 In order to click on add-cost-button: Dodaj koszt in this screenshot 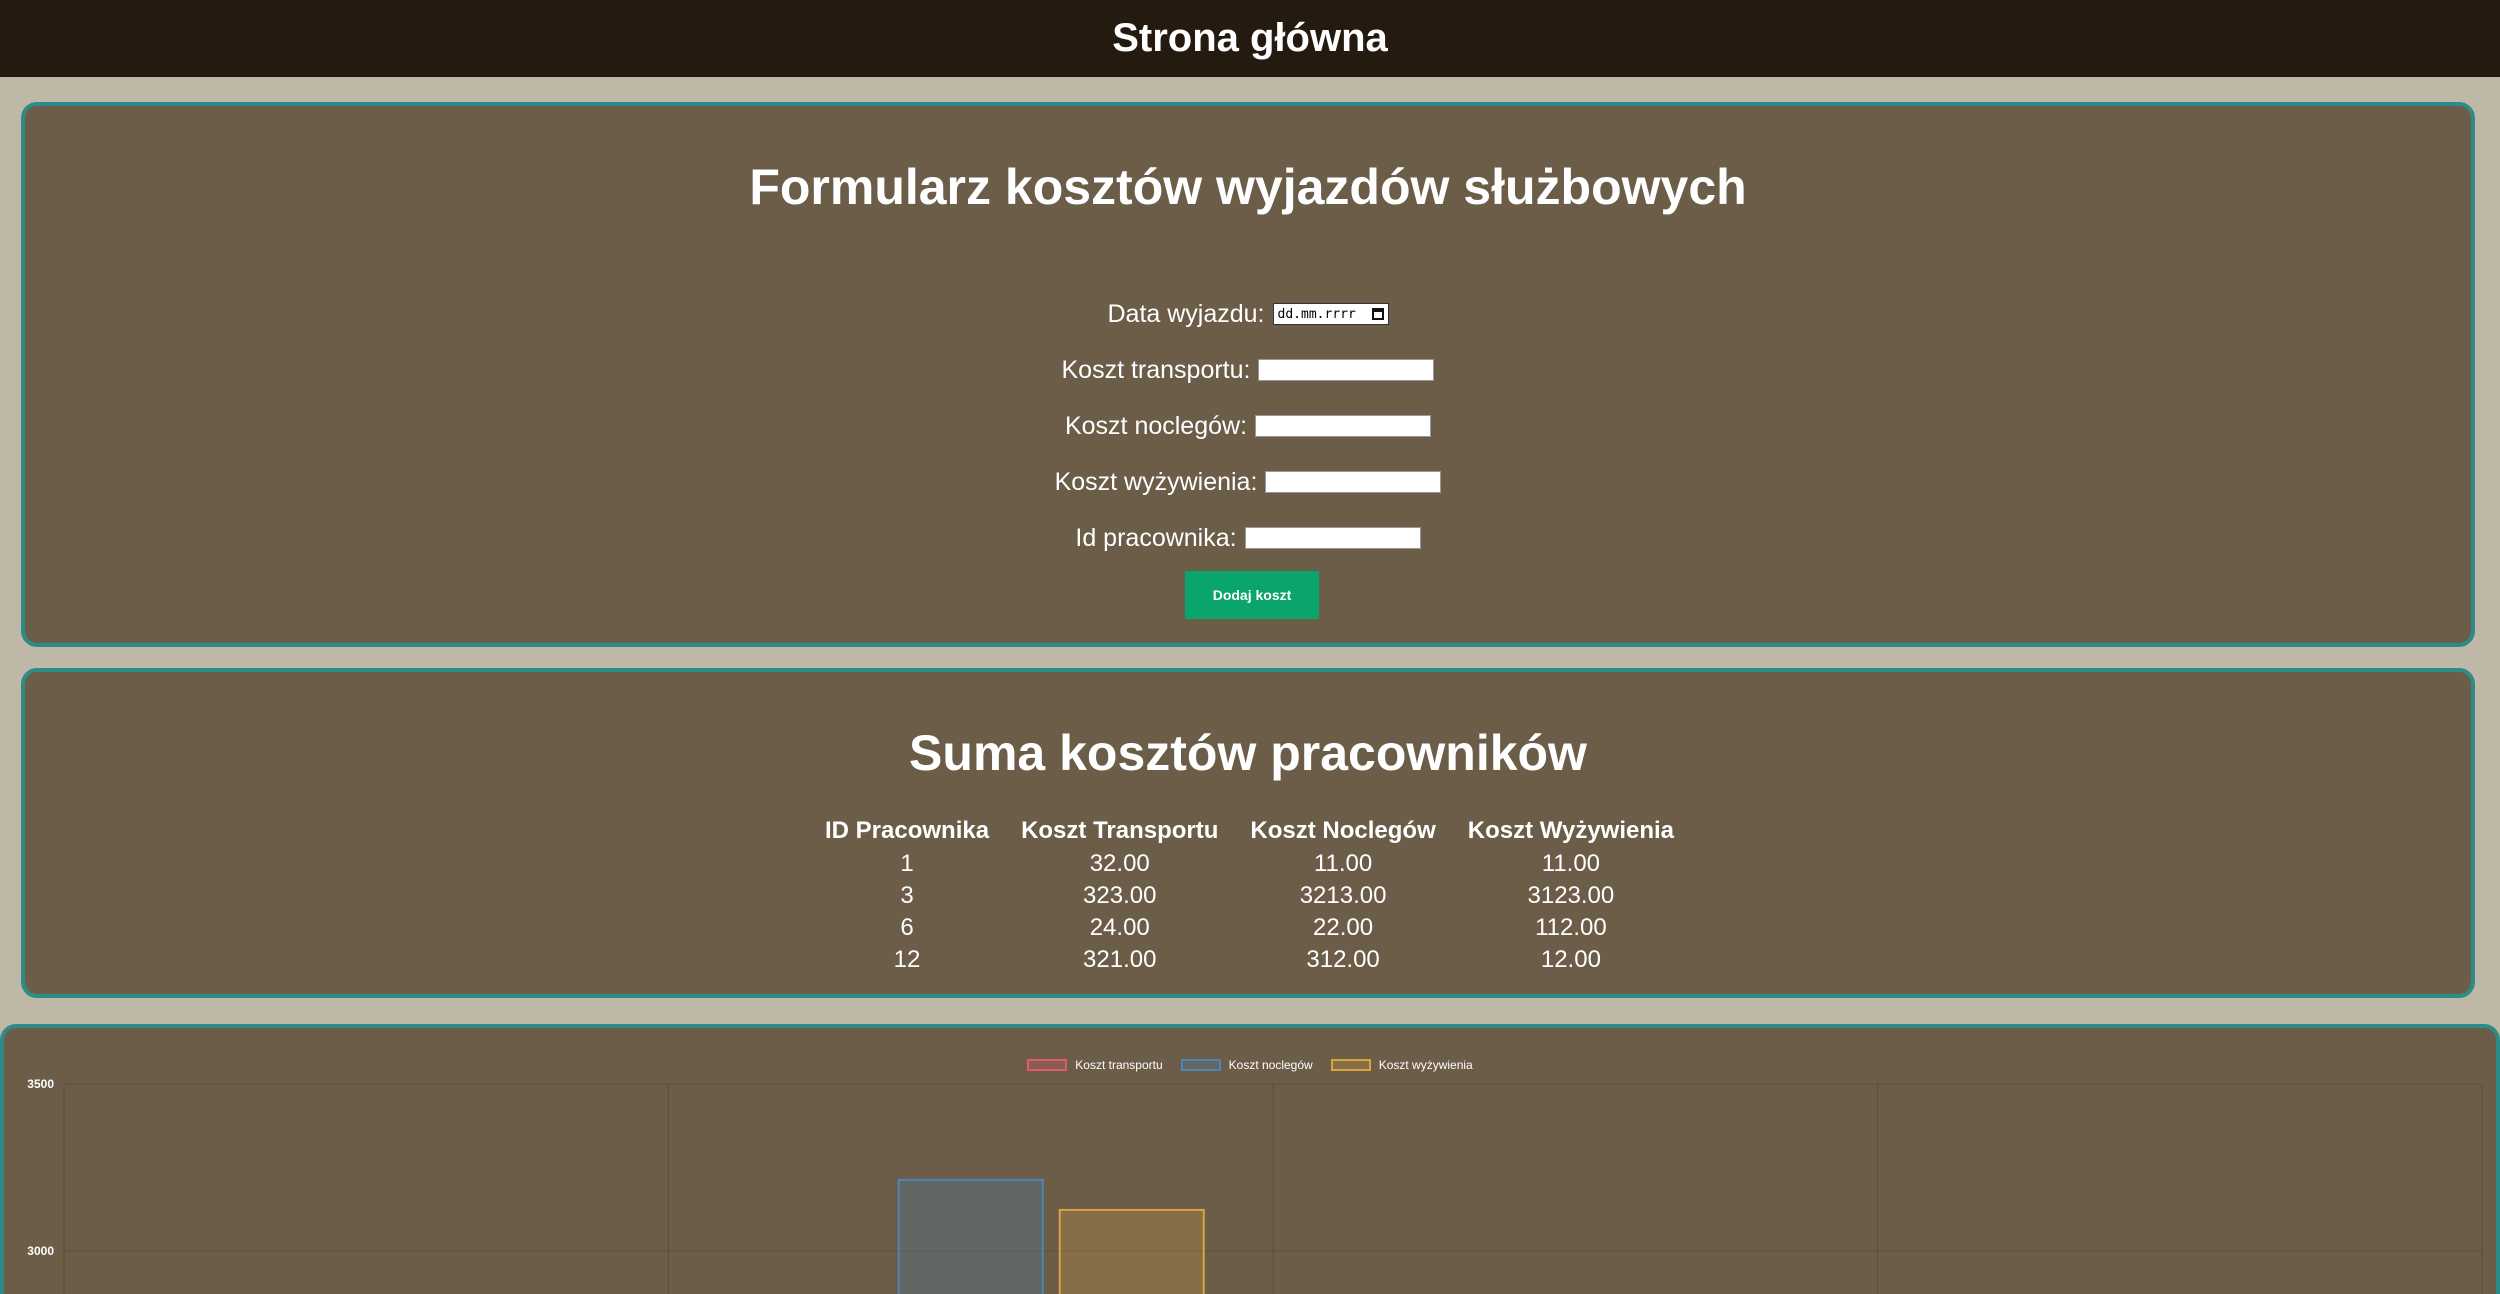, I will do `click(1252, 595)`.